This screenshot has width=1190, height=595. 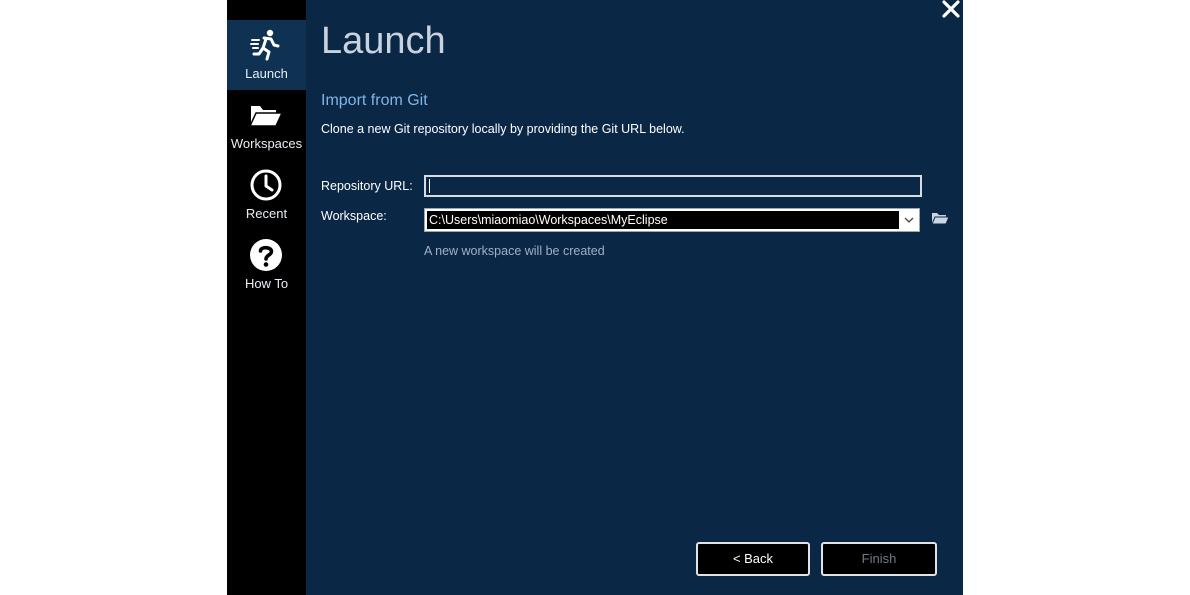 I want to click on question-circle-icon, so click(x=266, y=255).